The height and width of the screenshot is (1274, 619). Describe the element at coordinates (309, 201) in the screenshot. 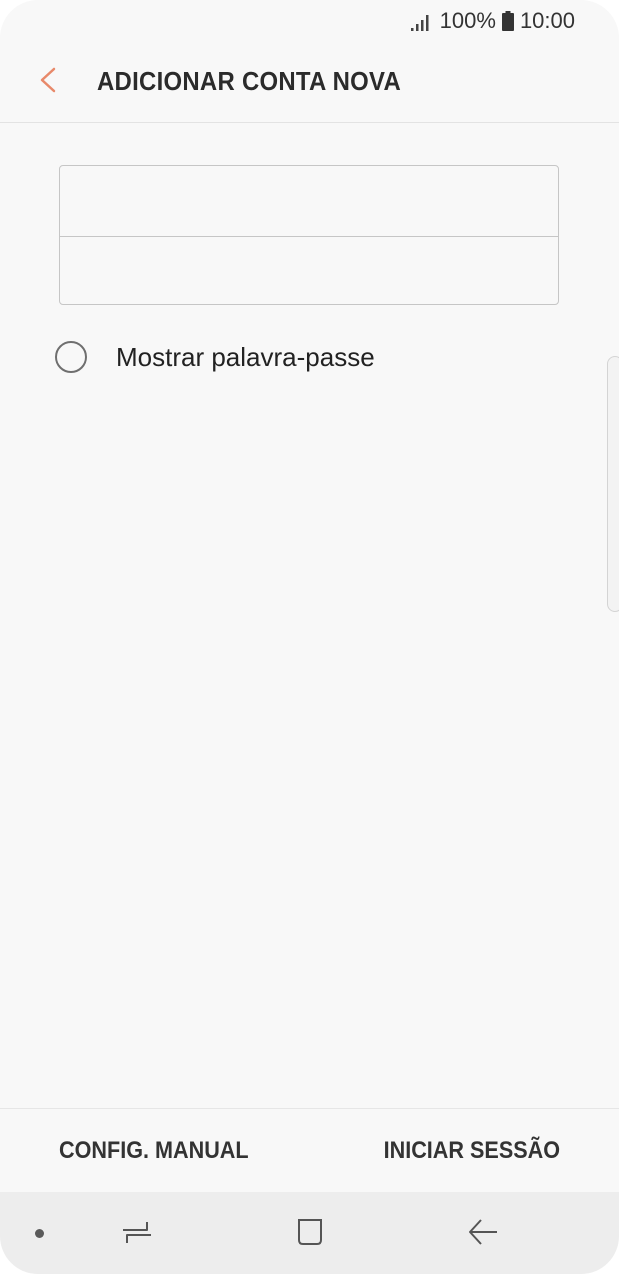

I see `email-field` at that location.